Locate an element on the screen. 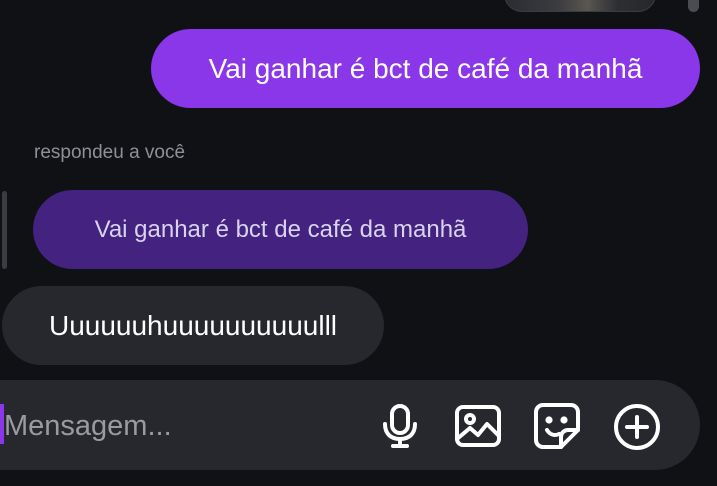 The image size is (717, 486). sent-message-text: Vai ganhar é bct de café da manhã is located at coordinates (425, 68).